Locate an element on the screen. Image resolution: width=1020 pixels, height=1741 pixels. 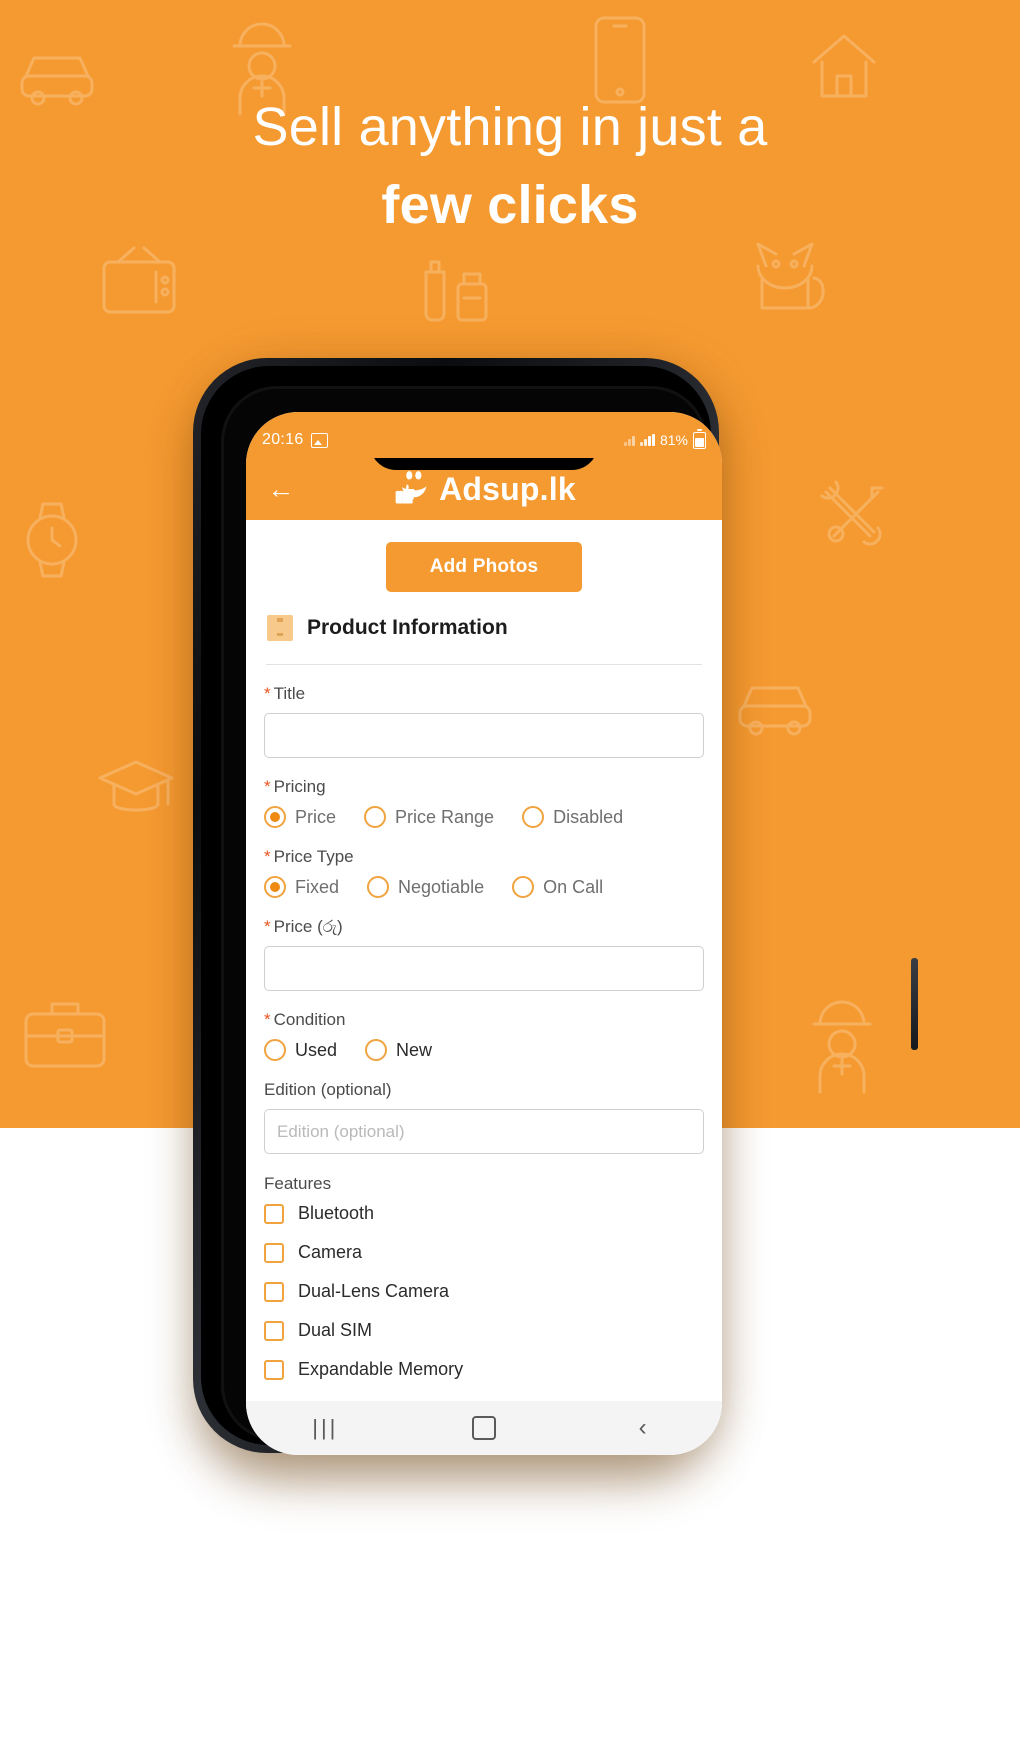
battery-percent-label: 81% is located at coordinates (673, 440).